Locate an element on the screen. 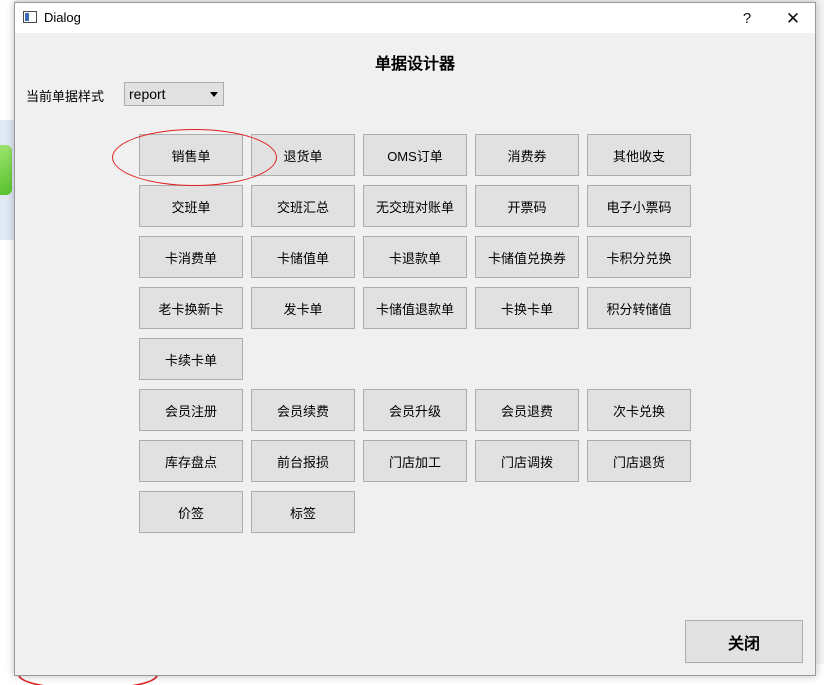 The height and width of the screenshot is (685, 824). button-card-swap: 卡换卡单 is located at coordinates (527, 308).